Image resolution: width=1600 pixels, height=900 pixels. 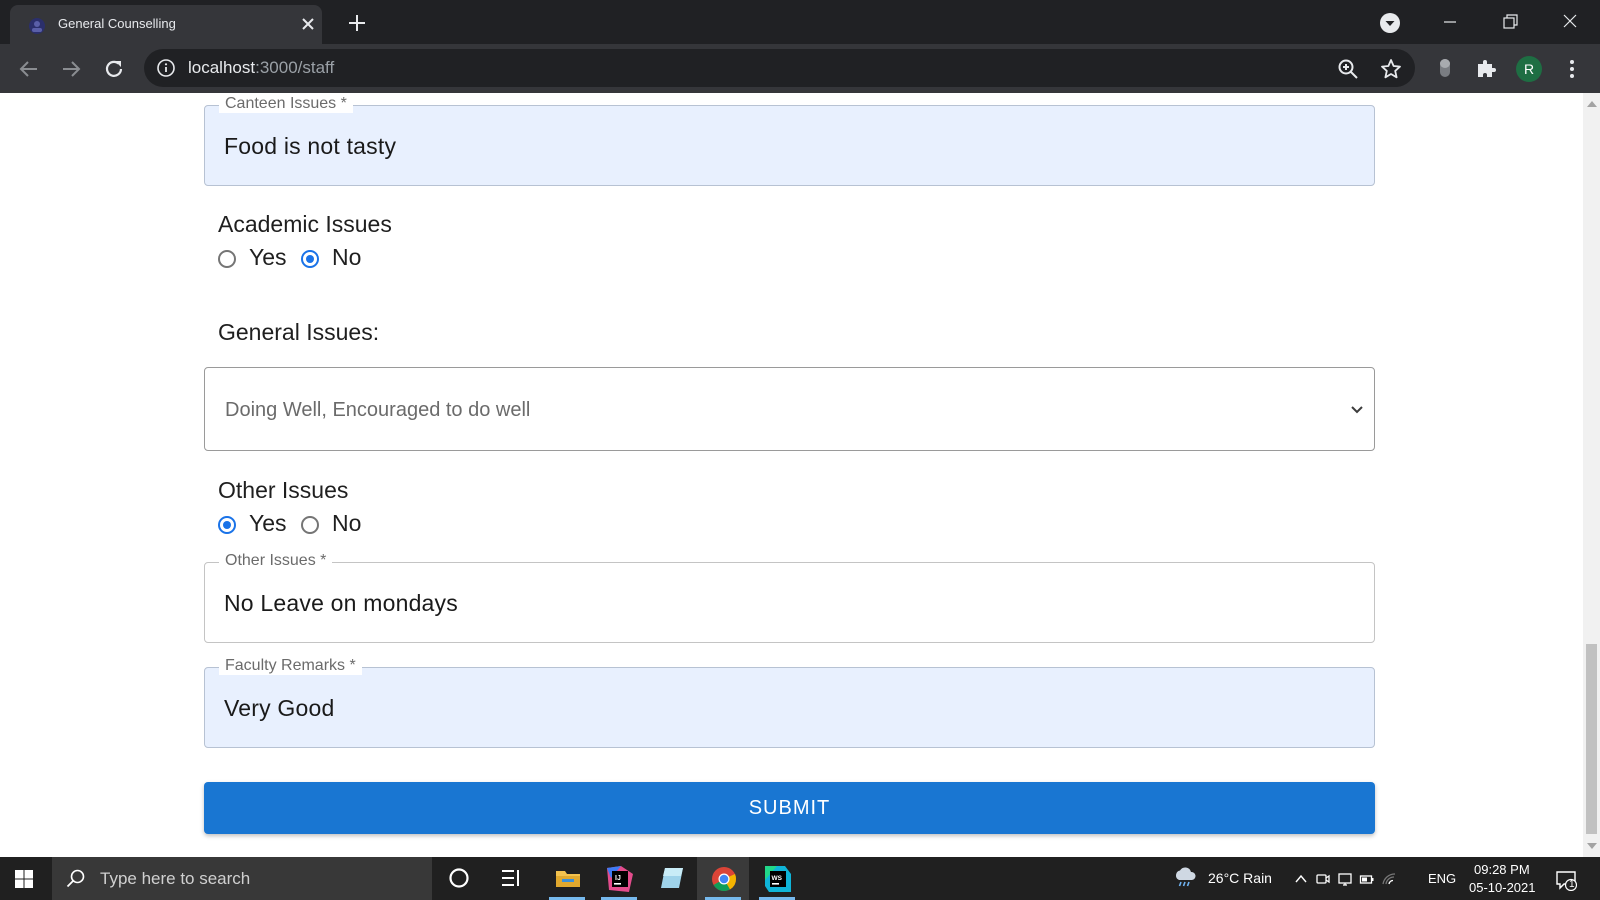 I want to click on other-issues-field: Other Issues * No Leave on mondays, so click(x=789, y=597).